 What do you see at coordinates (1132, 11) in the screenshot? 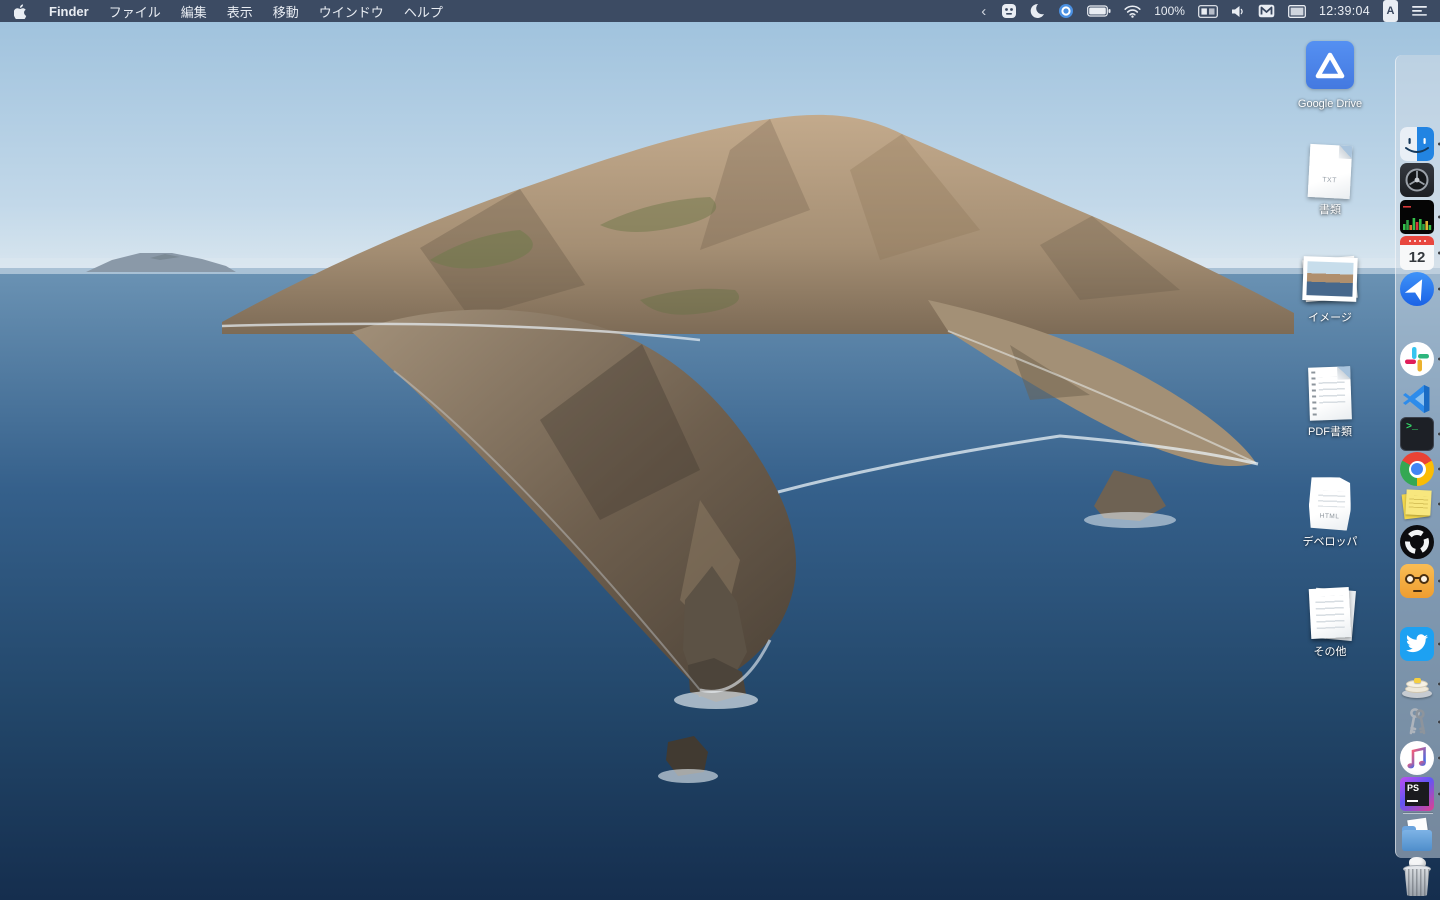
I see `wifi-icon` at bounding box center [1132, 11].